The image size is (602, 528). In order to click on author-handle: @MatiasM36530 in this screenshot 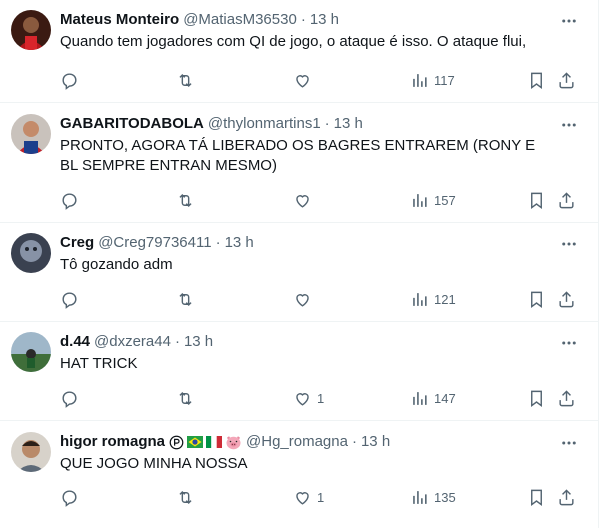, I will do `click(240, 20)`.